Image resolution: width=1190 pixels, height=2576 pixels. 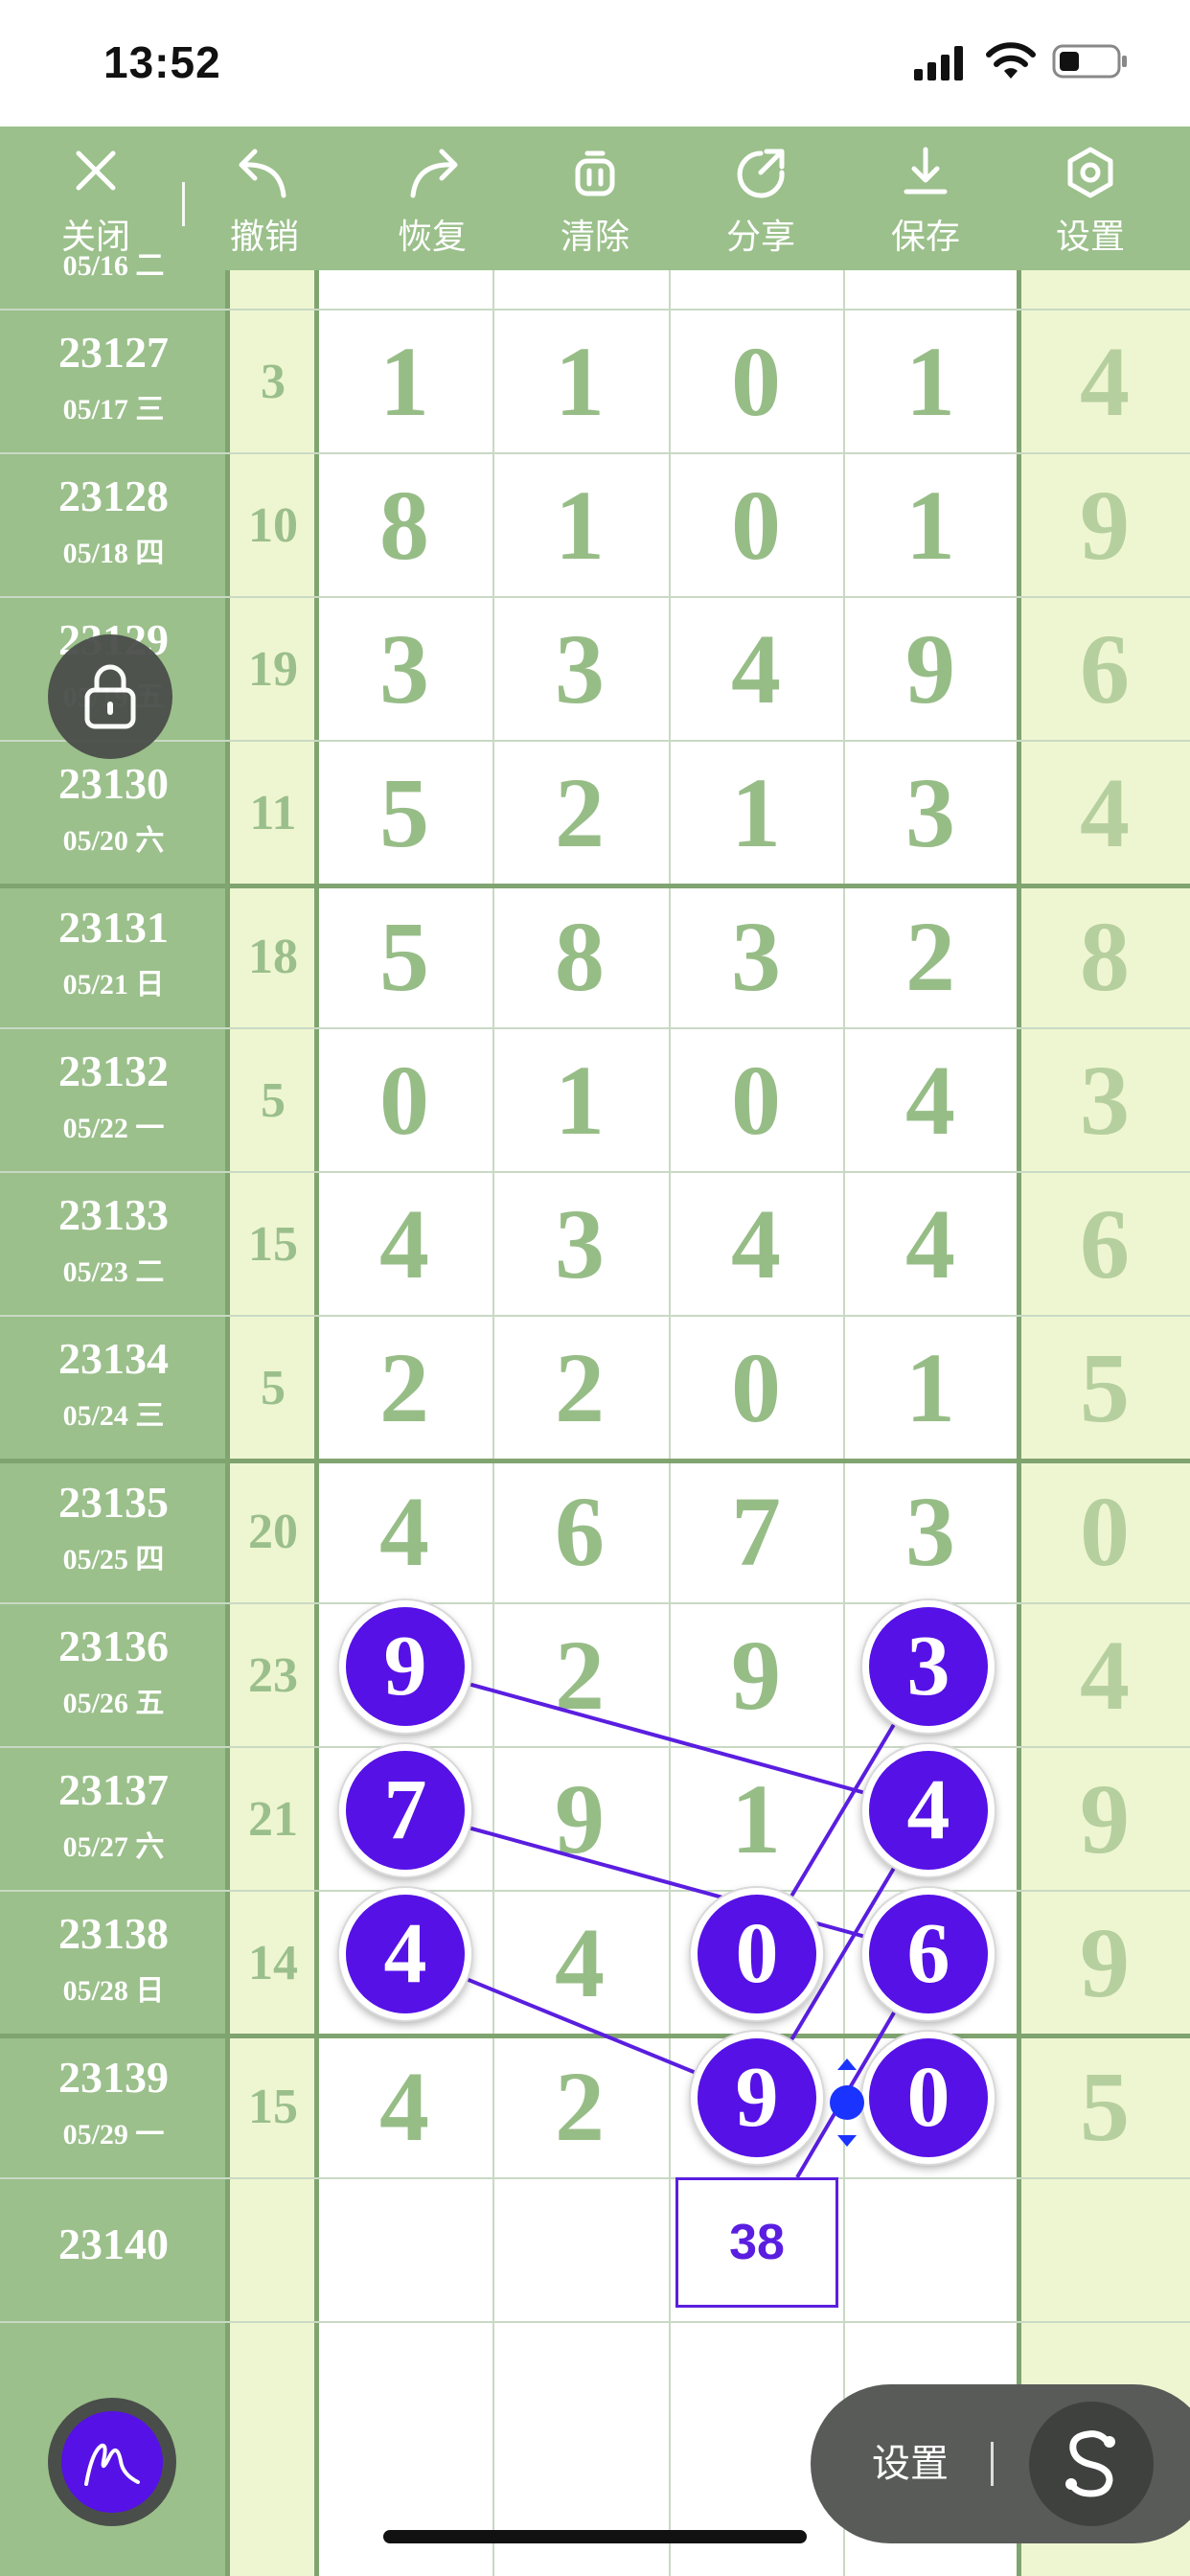 I want to click on highlight-ball: 6, so click(x=929, y=1954).